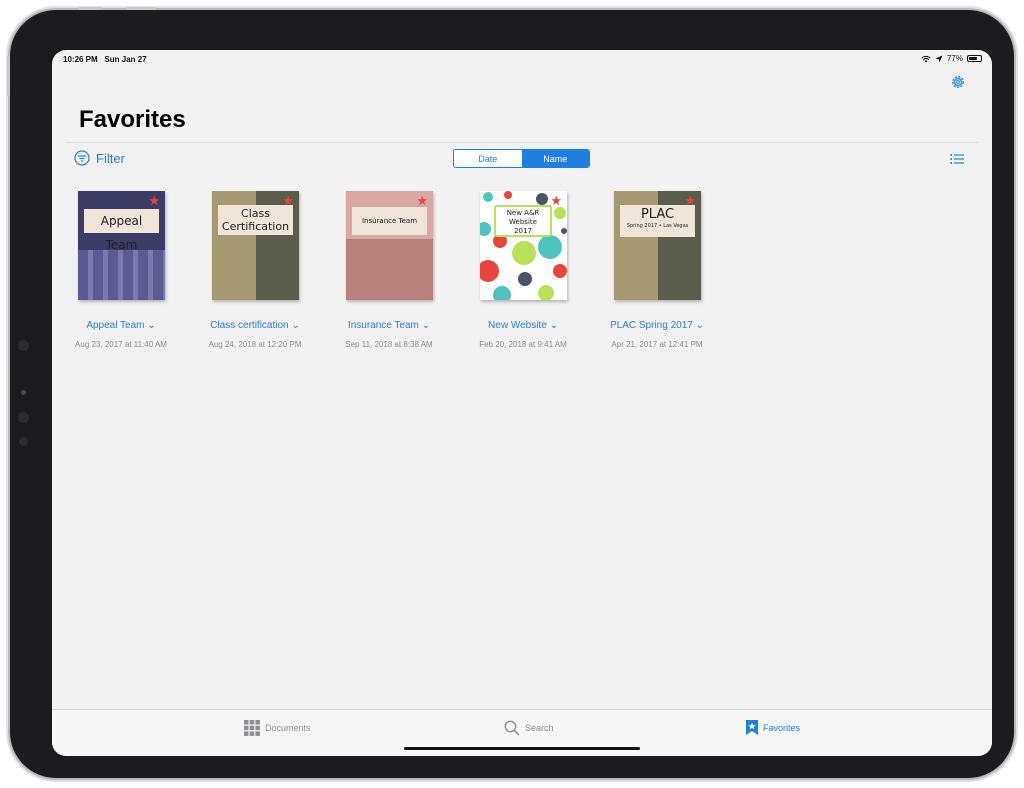  I want to click on wifi-icon, so click(926, 58).